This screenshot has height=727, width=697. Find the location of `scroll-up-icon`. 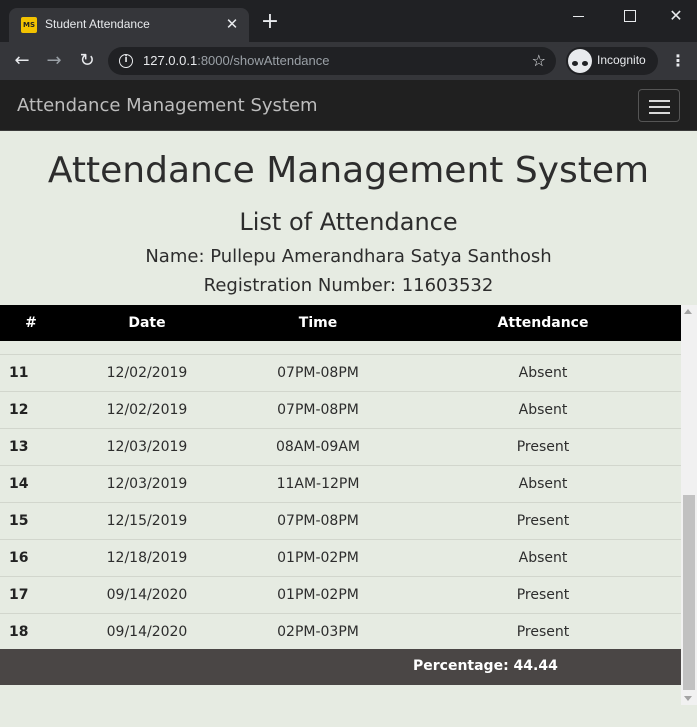

scroll-up-icon is located at coordinates (688, 311).